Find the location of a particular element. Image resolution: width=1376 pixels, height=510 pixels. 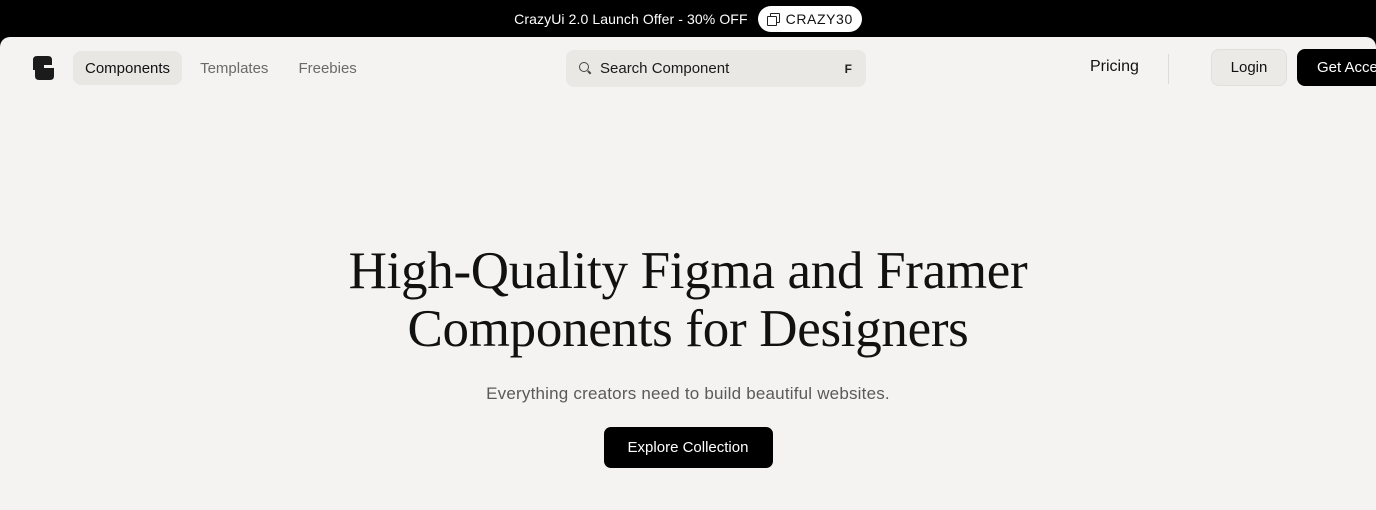

copy-icon is located at coordinates (773, 19).